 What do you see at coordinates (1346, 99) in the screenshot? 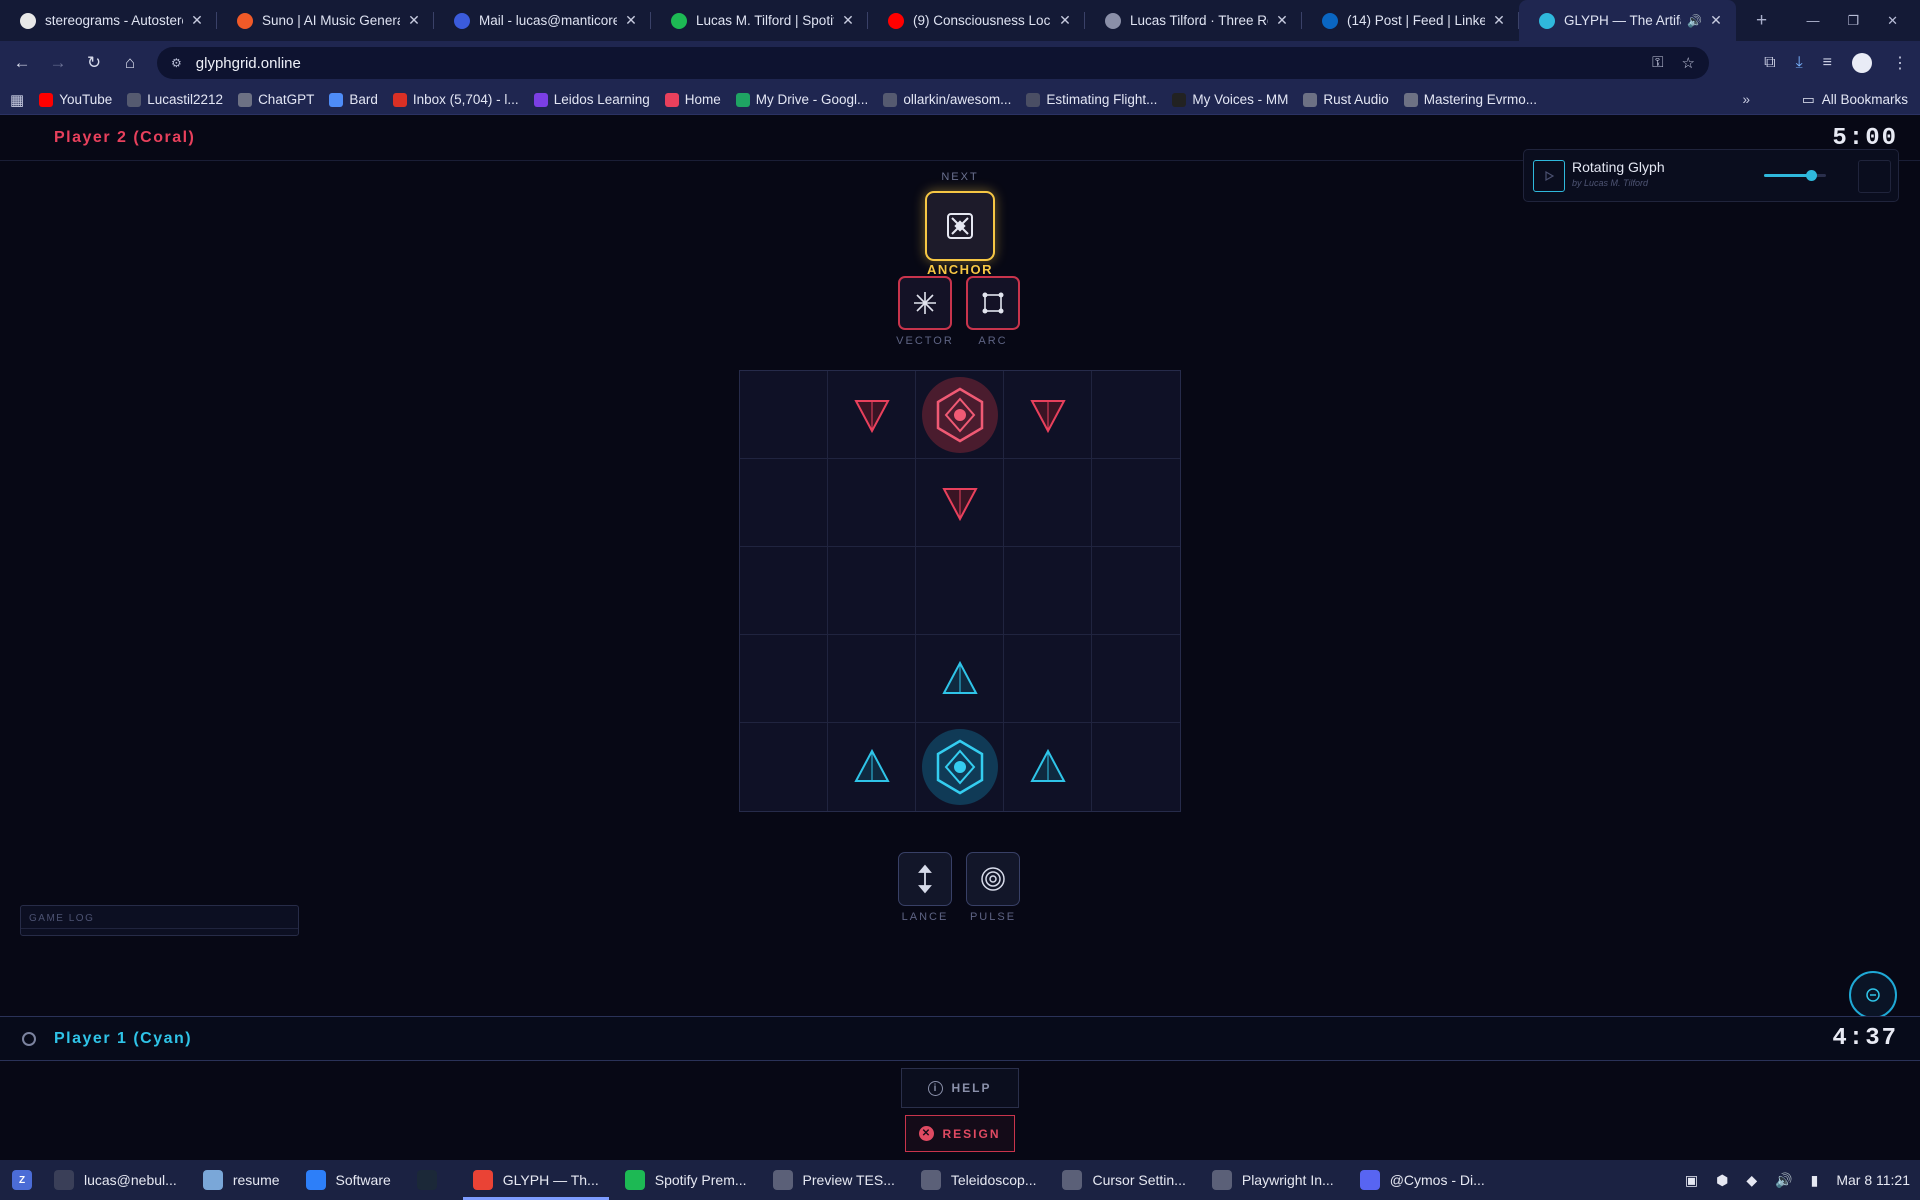
I see `bookmark-item: Rust Audio` at bounding box center [1346, 99].